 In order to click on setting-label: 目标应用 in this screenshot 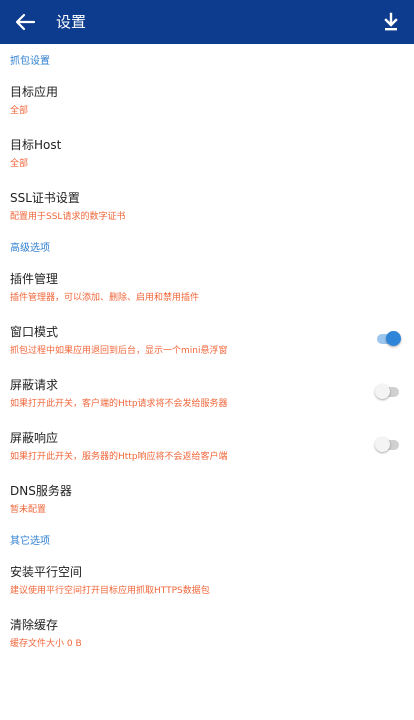, I will do `click(34, 92)`.